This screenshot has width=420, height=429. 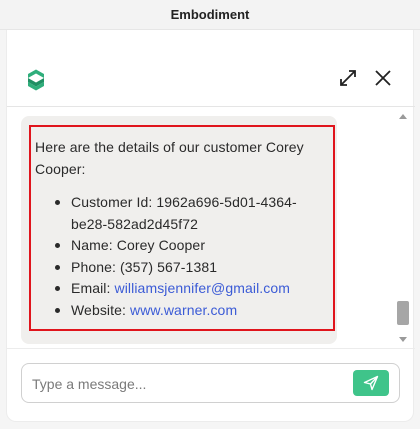 I want to click on detail-website: Website: www.warner.com, so click(x=191, y=311).